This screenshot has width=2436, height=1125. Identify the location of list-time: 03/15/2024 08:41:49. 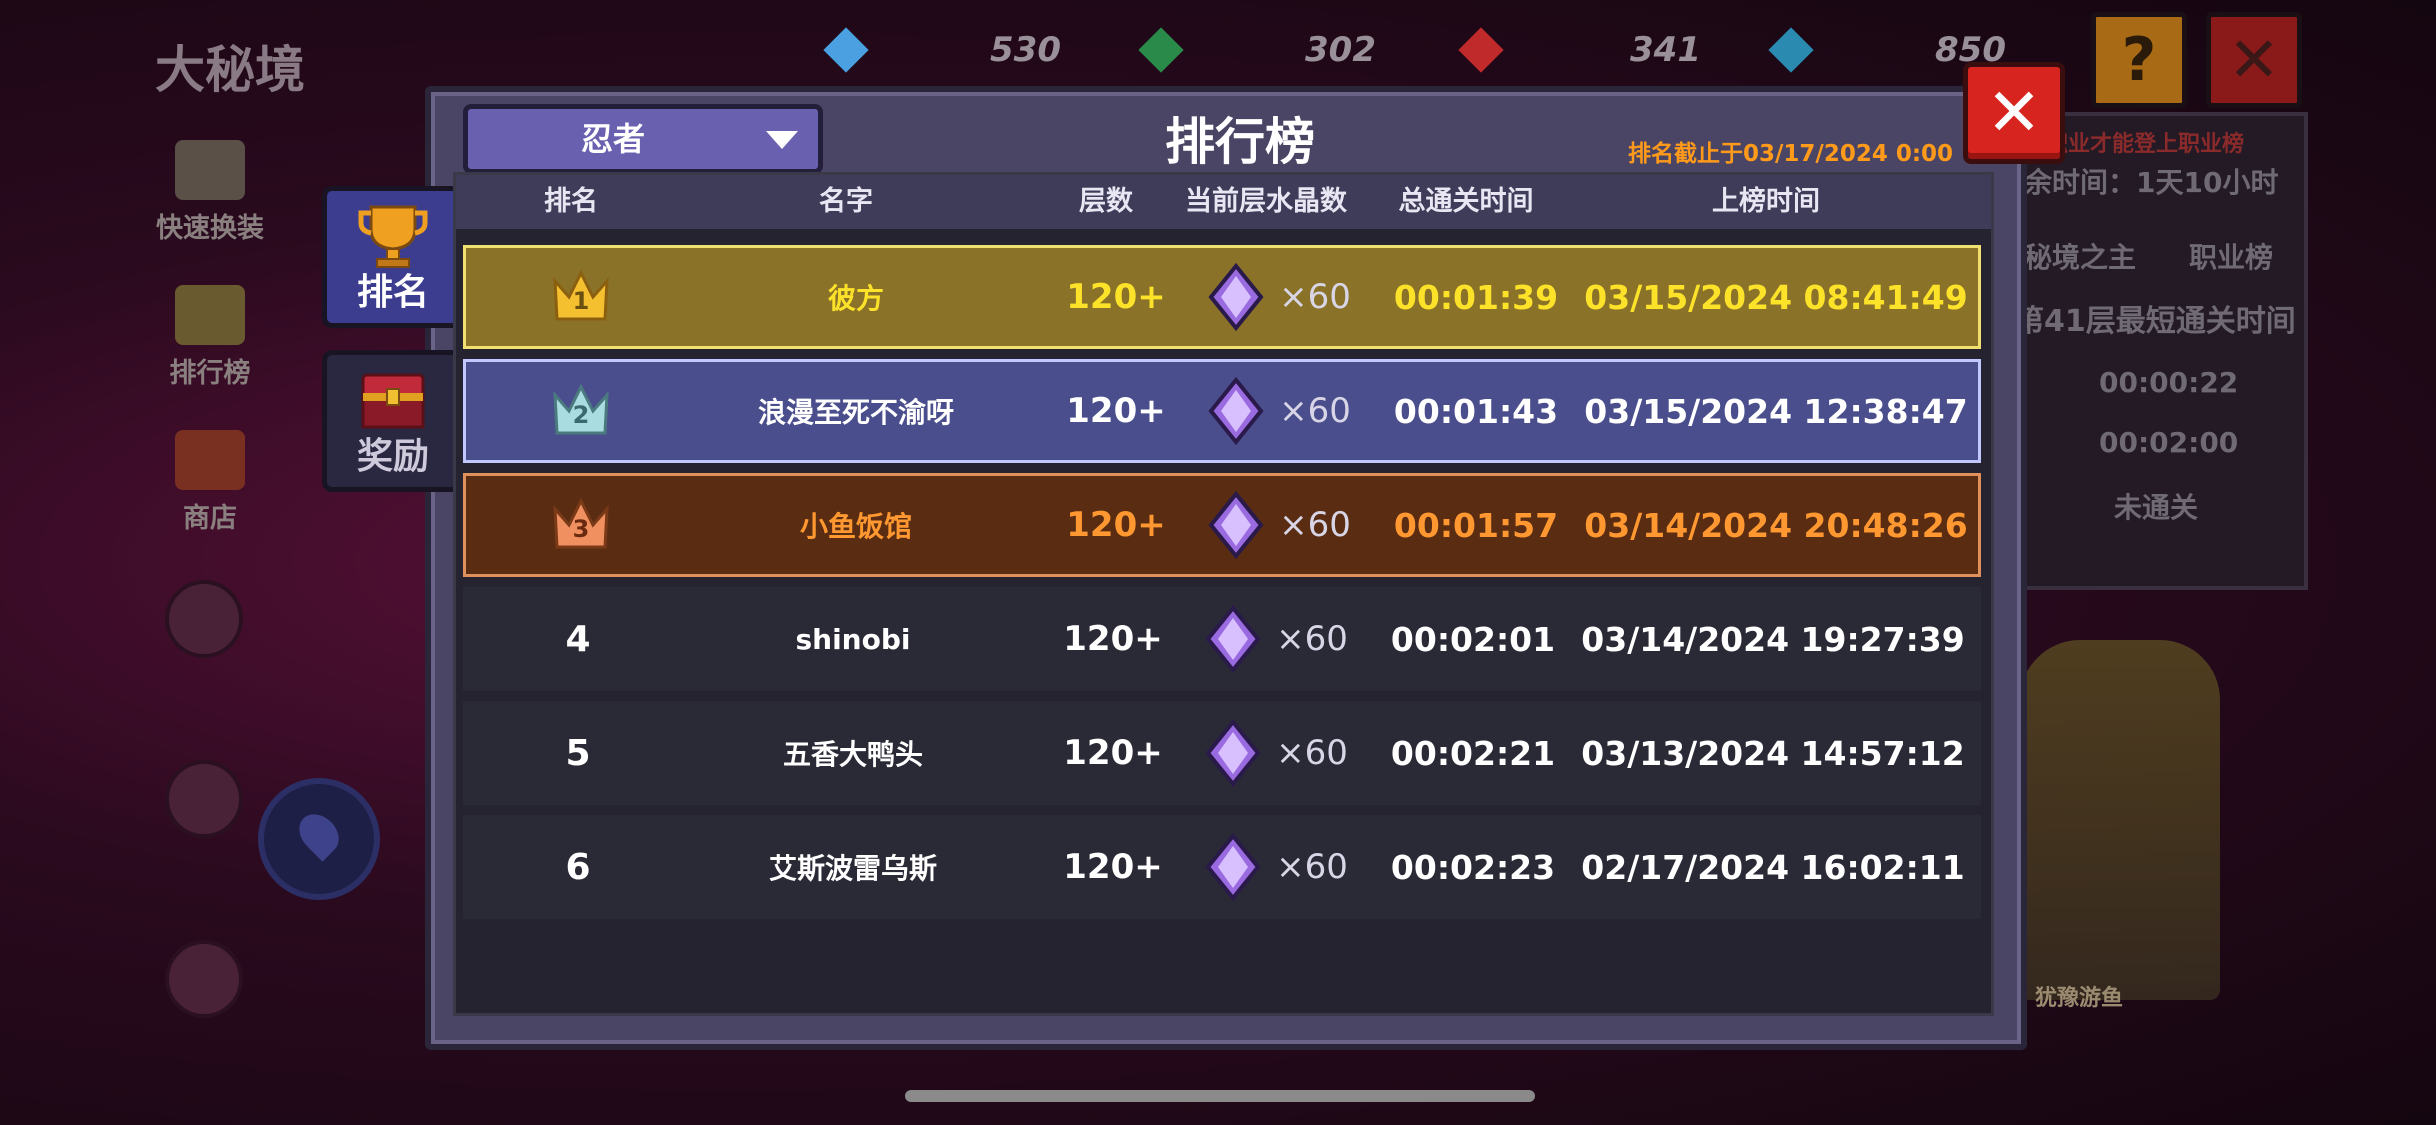
(1776, 297).